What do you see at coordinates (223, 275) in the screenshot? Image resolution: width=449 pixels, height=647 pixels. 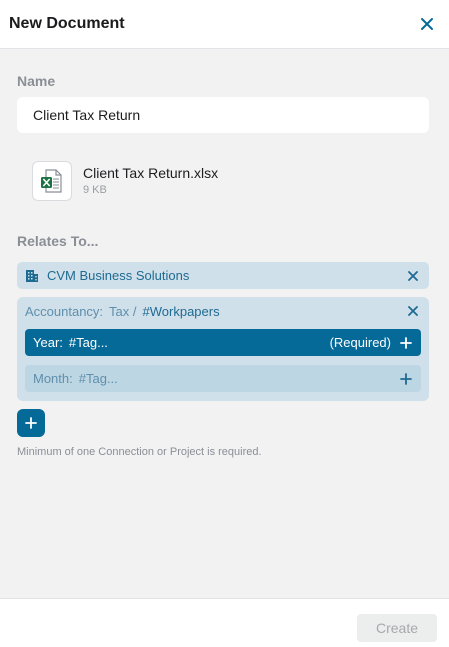 I see `connection-chip: CVM Business Solutions` at bounding box center [223, 275].